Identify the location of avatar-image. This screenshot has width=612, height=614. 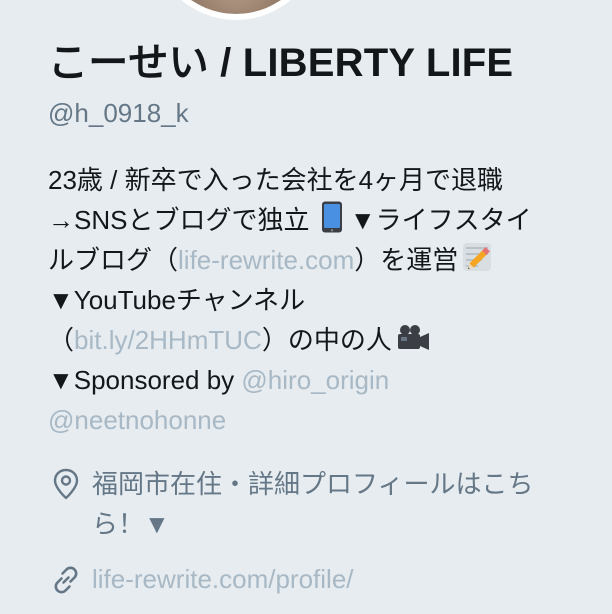
(236, 7).